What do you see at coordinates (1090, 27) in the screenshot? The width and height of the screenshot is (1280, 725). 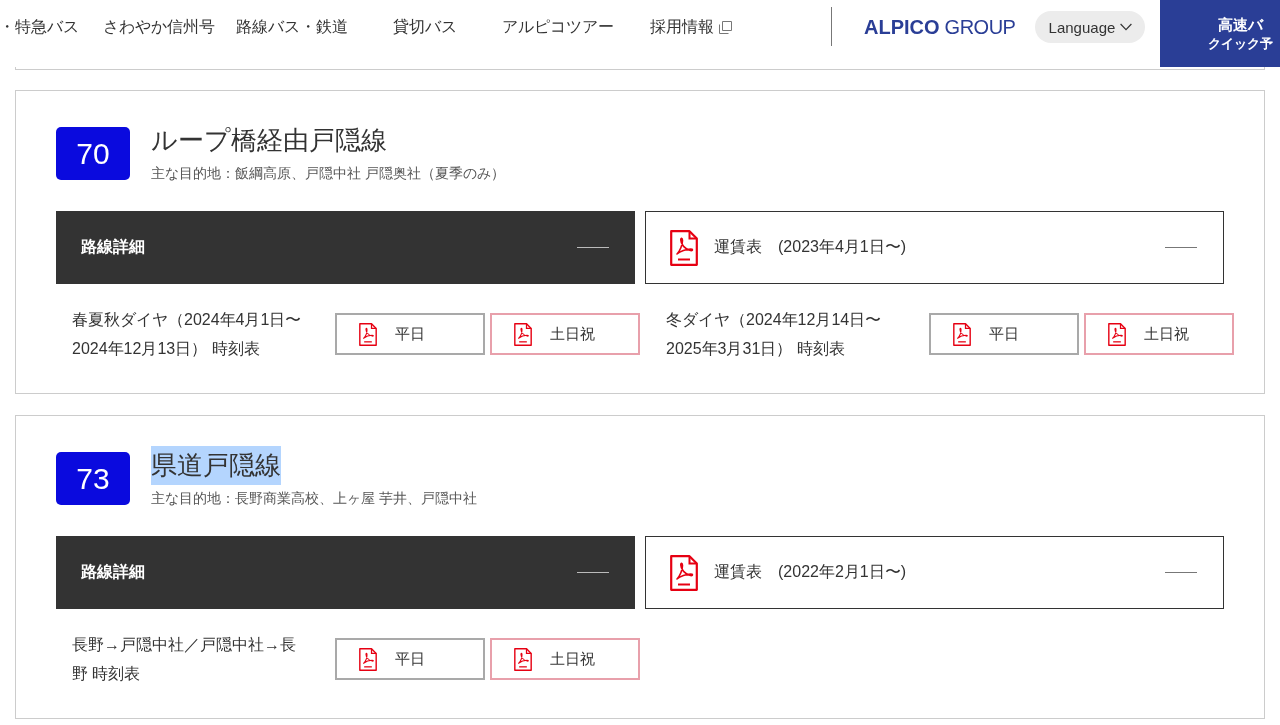 I see `language-button: Language` at bounding box center [1090, 27].